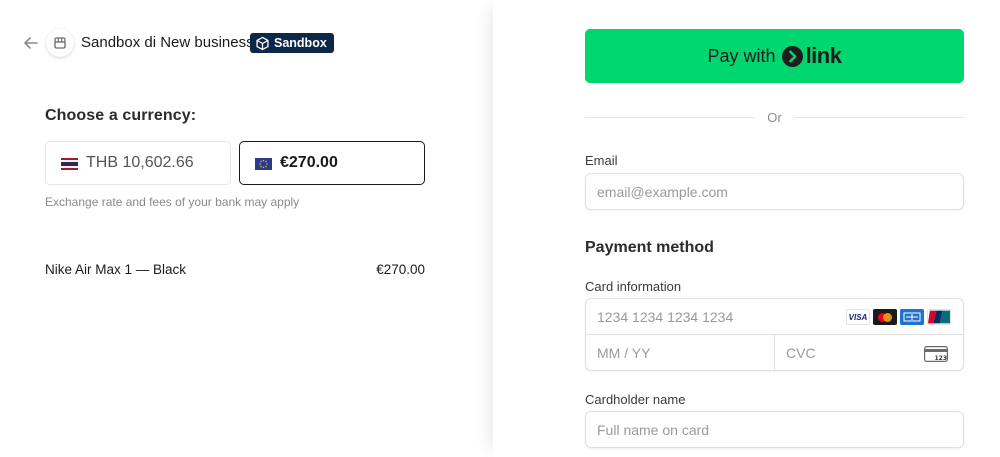 The width and height of the screenshot is (1000, 457). What do you see at coordinates (635, 399) in the screenshot?
I see `cardholder-name-label: Cardholder name` at bounding box center [635, 399].